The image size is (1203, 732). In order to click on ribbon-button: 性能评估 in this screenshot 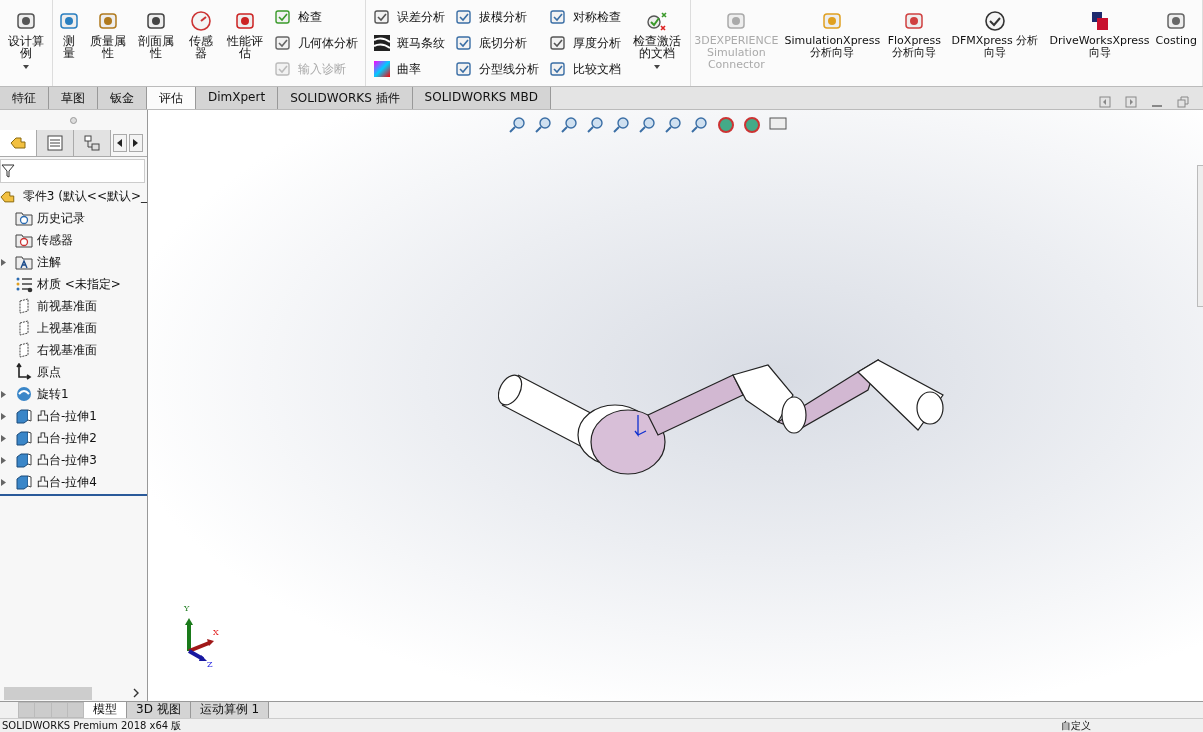, I will do `click(245, 32)`.